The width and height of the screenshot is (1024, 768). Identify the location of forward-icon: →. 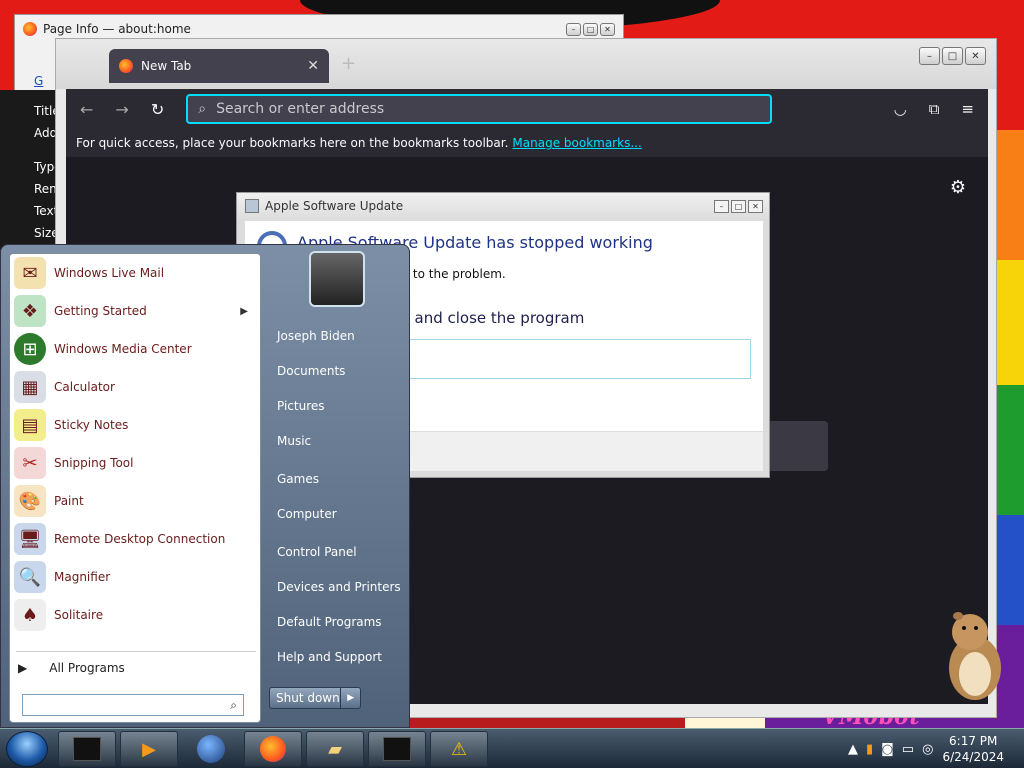
(121, 109).